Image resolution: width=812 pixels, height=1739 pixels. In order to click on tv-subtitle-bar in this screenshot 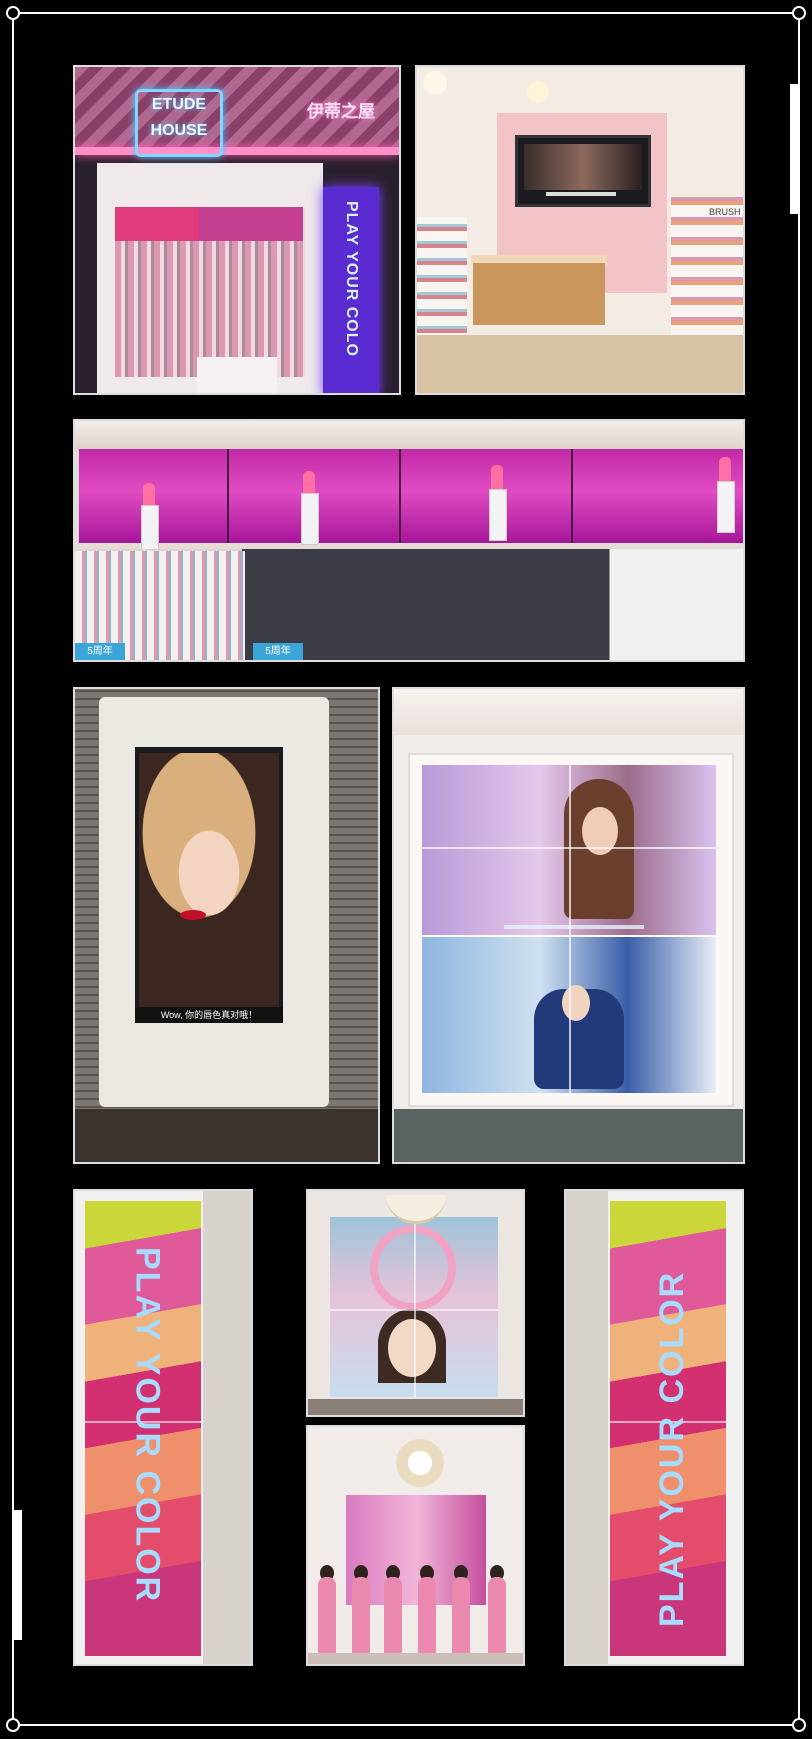, I will do `click(581, 194)`.